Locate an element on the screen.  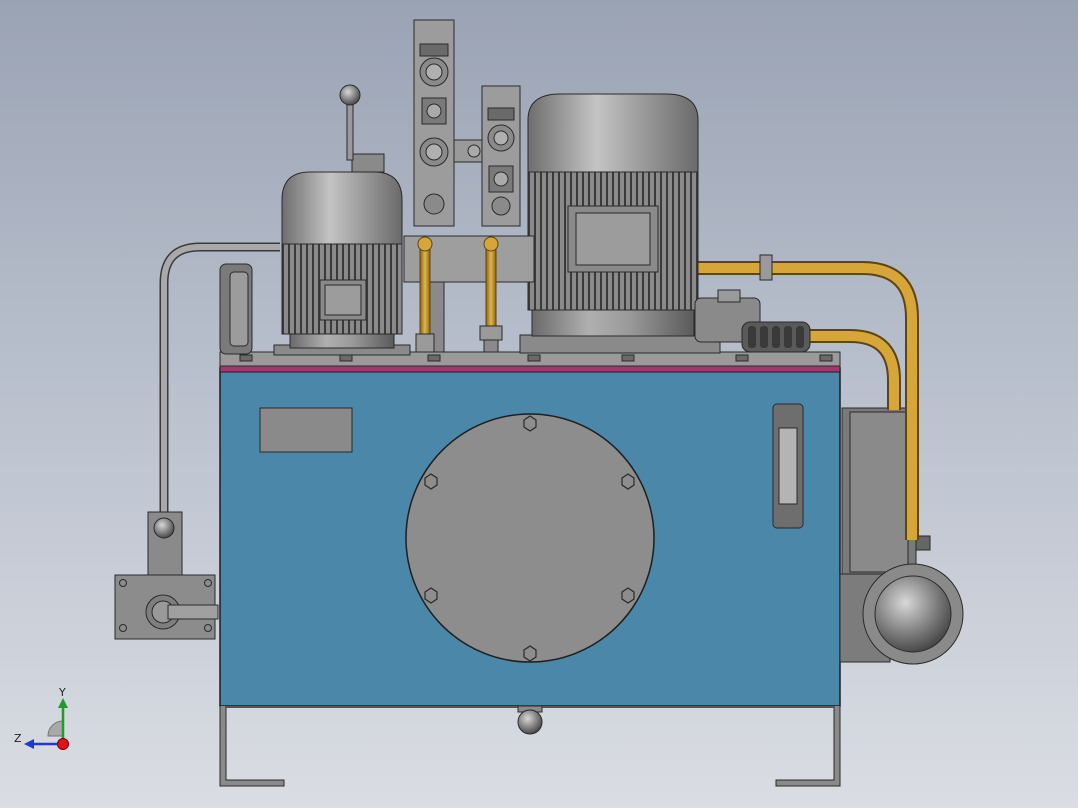
side-valve-block is located at coordinates (166, 575).